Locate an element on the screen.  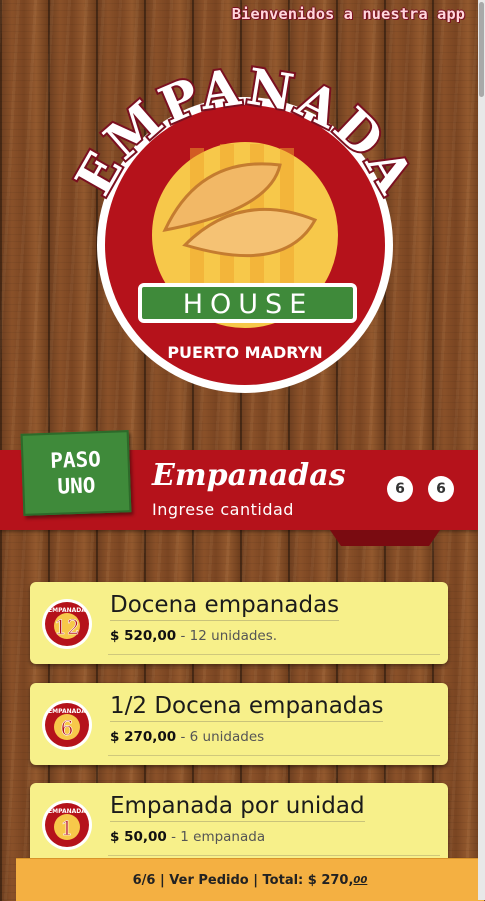
product-badge-number: 12 is located at coordinates (66, 627).